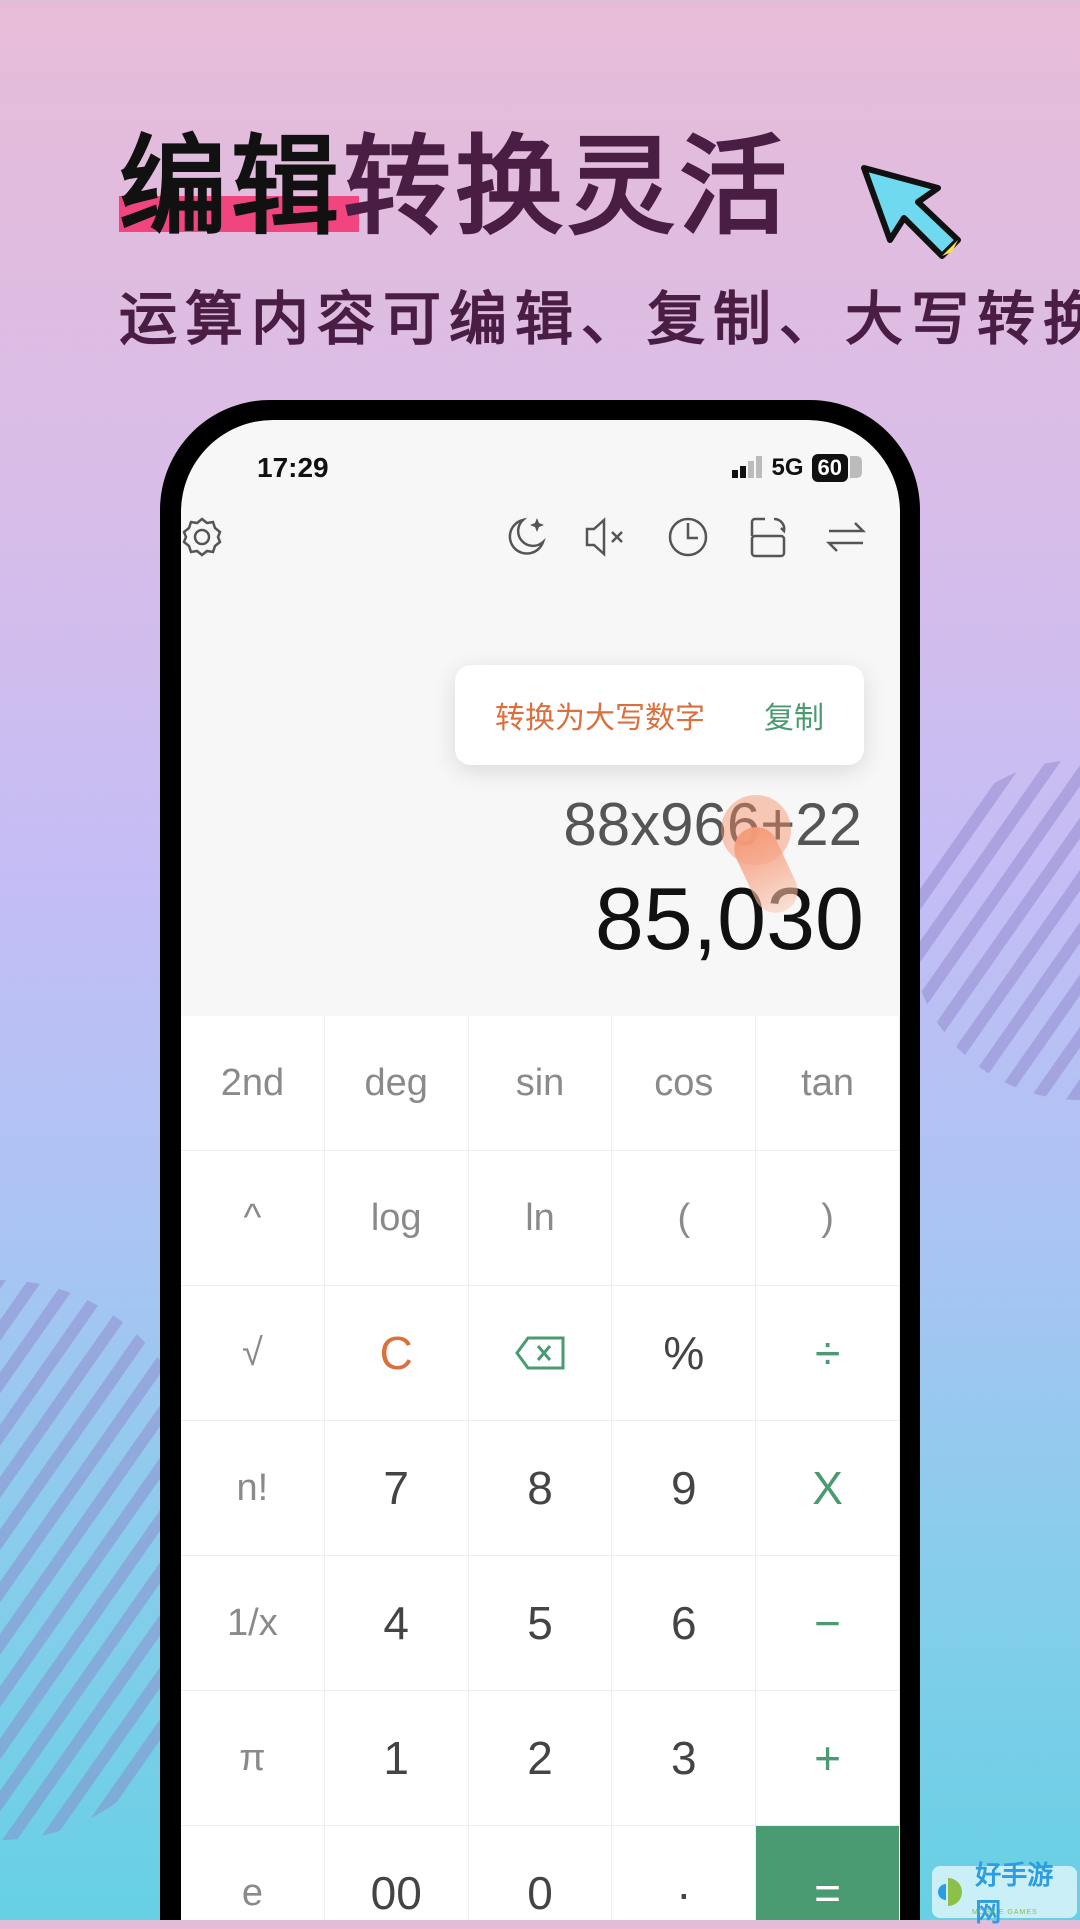 The width and height of the screenshot is (1080, 1929). I want to click on dark-mode-icon, so click(526, 537).